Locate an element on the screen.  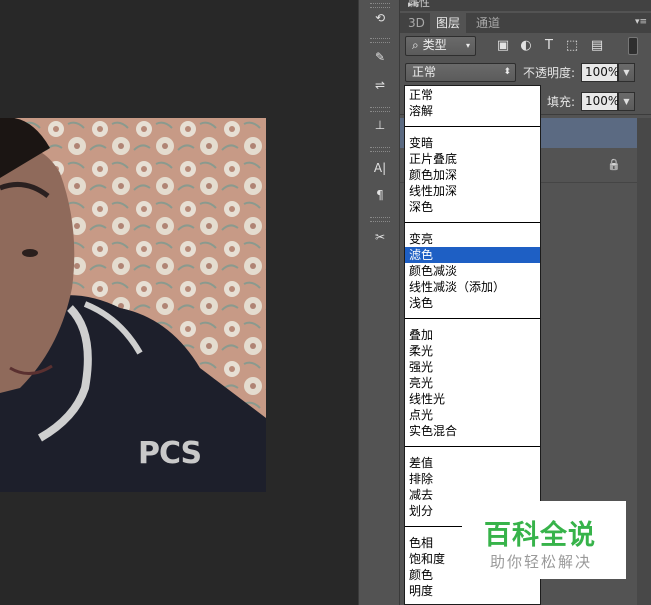
search-icon: ⌕ is located at coordinates (415, 45).